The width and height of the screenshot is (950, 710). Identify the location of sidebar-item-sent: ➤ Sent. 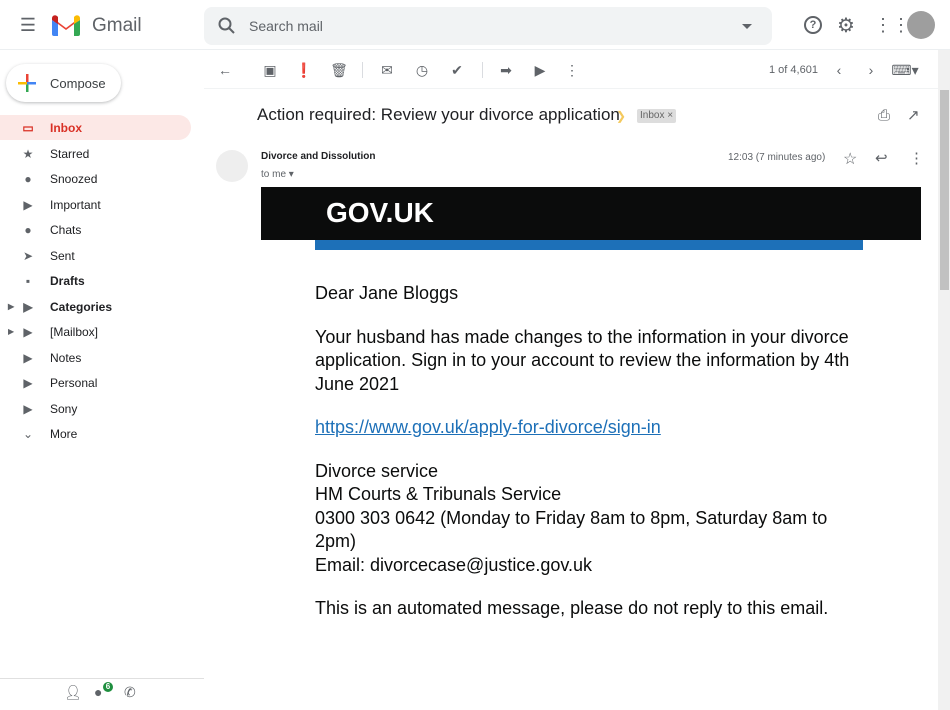
(95, 255).